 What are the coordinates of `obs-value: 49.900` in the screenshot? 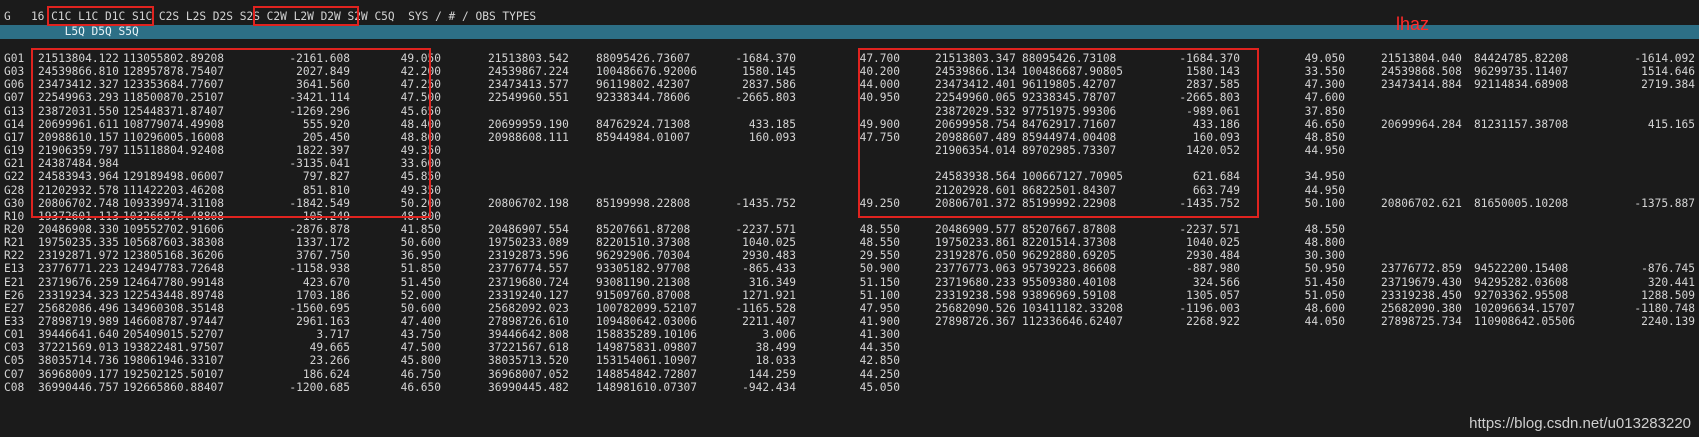 It's located at (879, 124).